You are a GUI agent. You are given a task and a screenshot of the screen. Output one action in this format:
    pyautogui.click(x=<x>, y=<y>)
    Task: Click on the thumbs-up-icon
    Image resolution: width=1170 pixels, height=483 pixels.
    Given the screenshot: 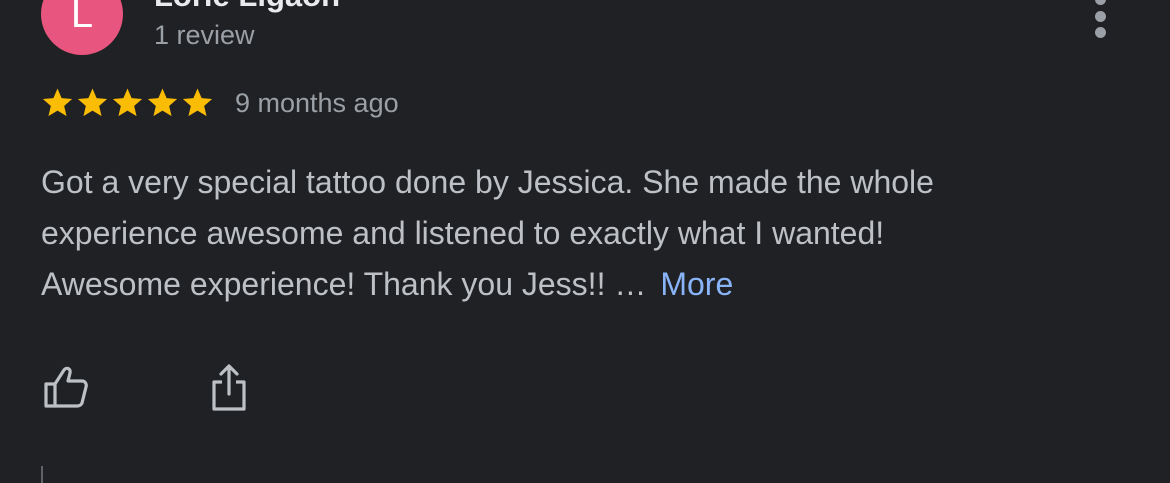 What is the action you would take?
    pyautogui.click(x=66, y=387)
    